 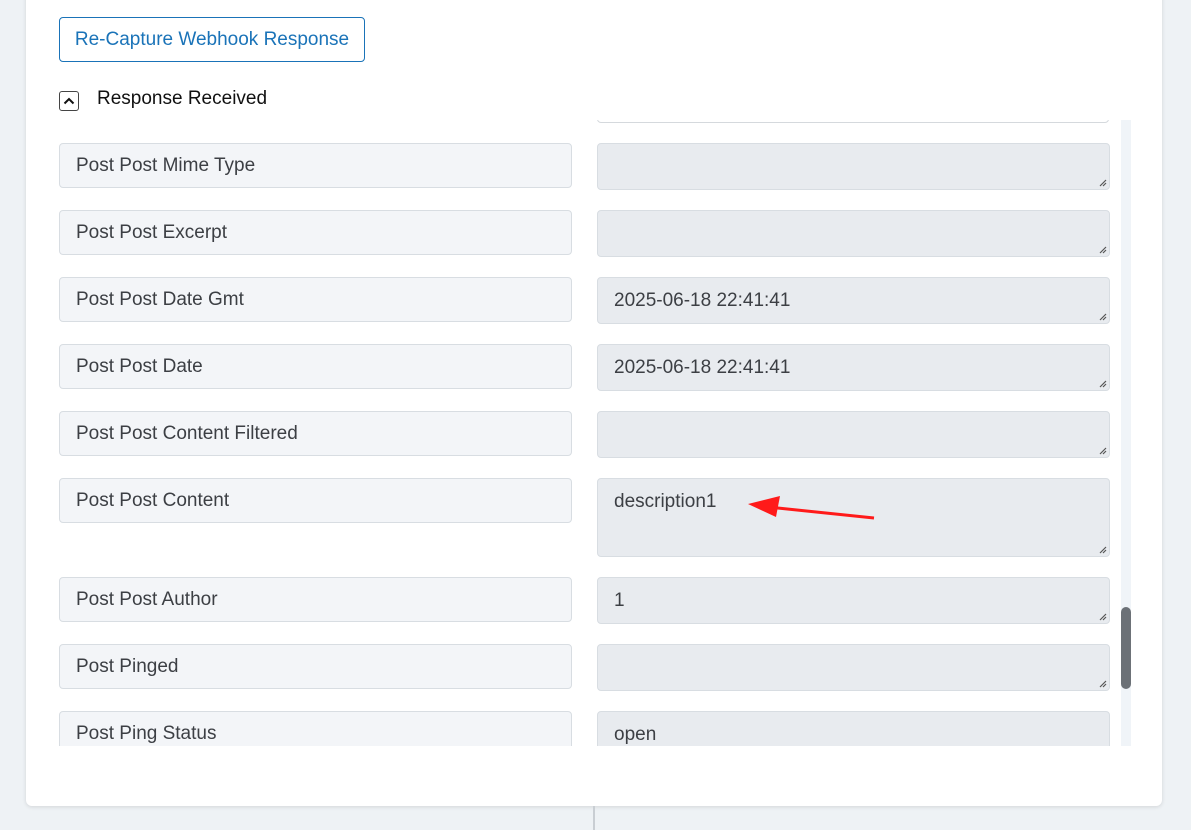 I want to click on field-label: Post Post Date, so click(x=315, y=366).